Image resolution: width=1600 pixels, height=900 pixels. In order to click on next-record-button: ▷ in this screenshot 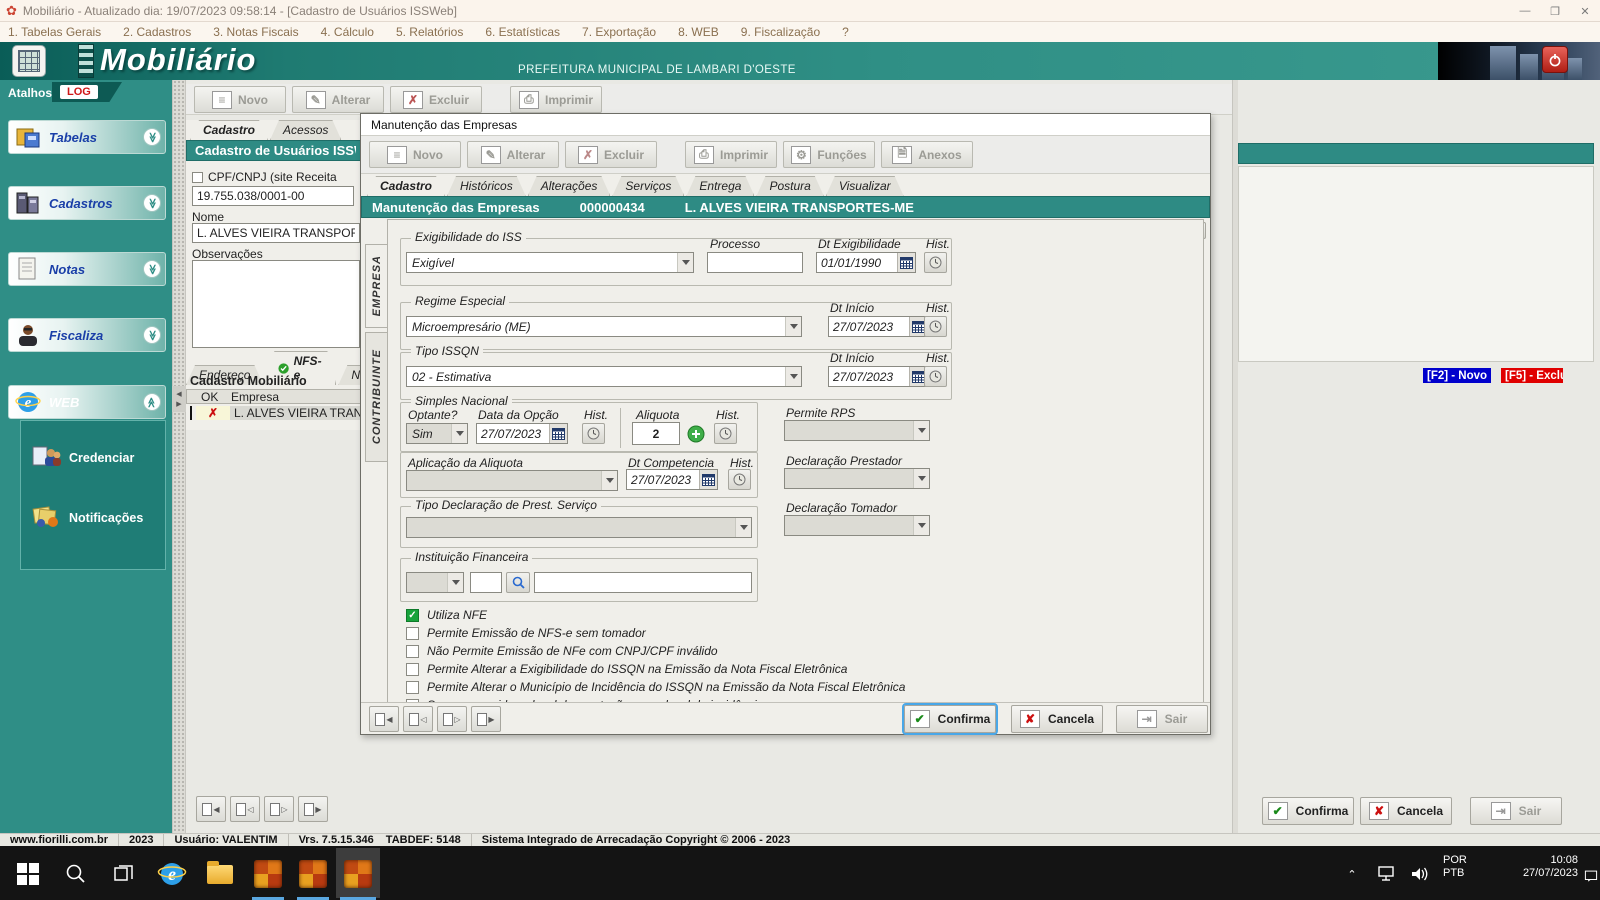, I will do `click(279, 809)`.